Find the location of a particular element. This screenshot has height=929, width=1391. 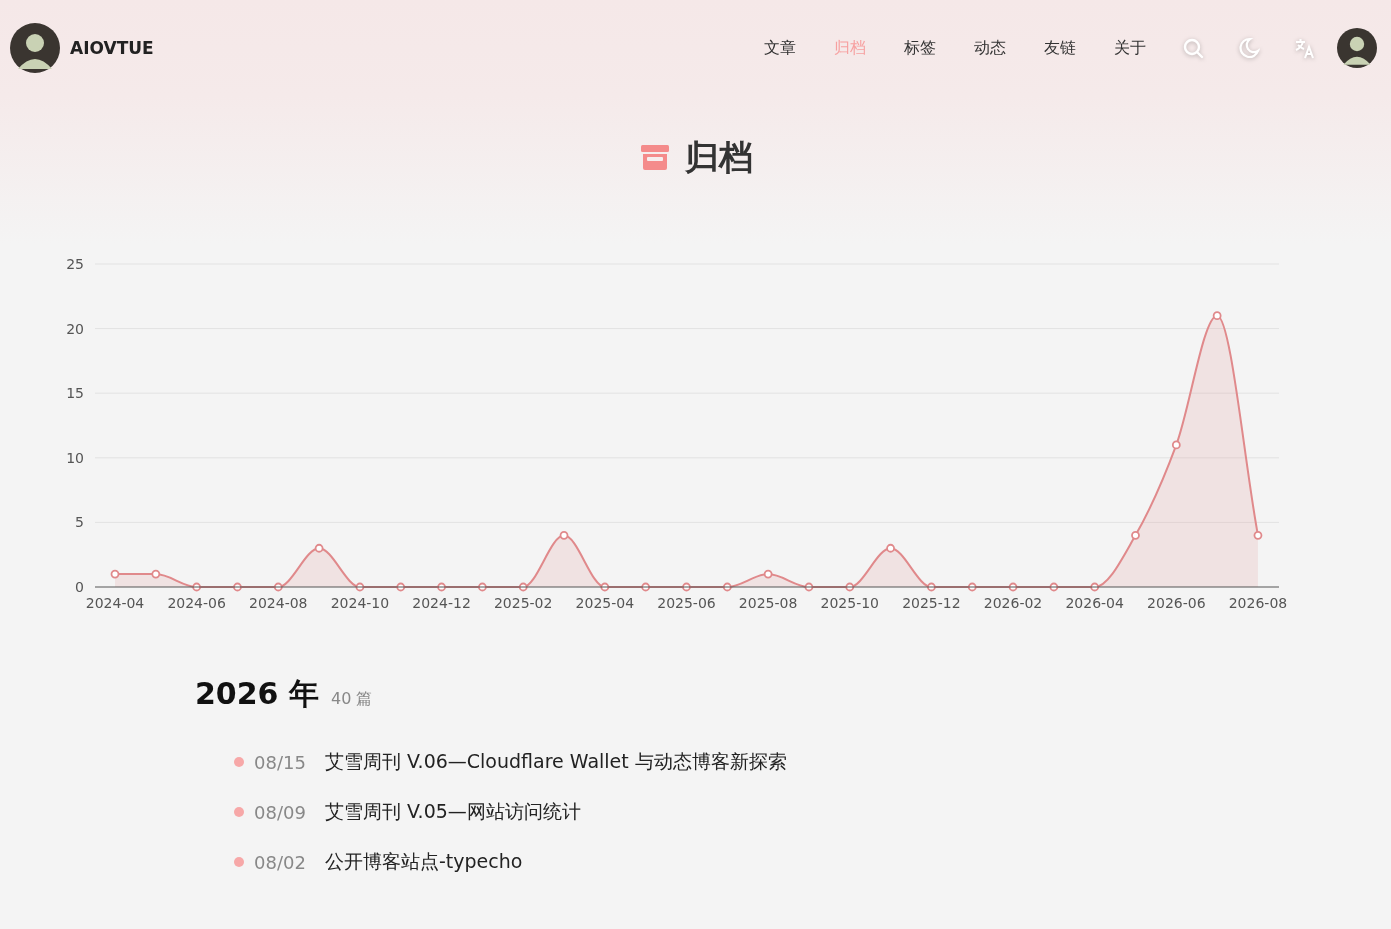

nav-link: 标签 is located at coordinates (920, 48).